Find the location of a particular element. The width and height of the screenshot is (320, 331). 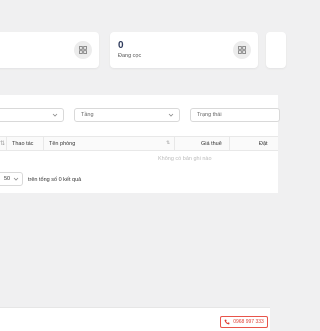

phone-icon is located at coordinates (227, 322).